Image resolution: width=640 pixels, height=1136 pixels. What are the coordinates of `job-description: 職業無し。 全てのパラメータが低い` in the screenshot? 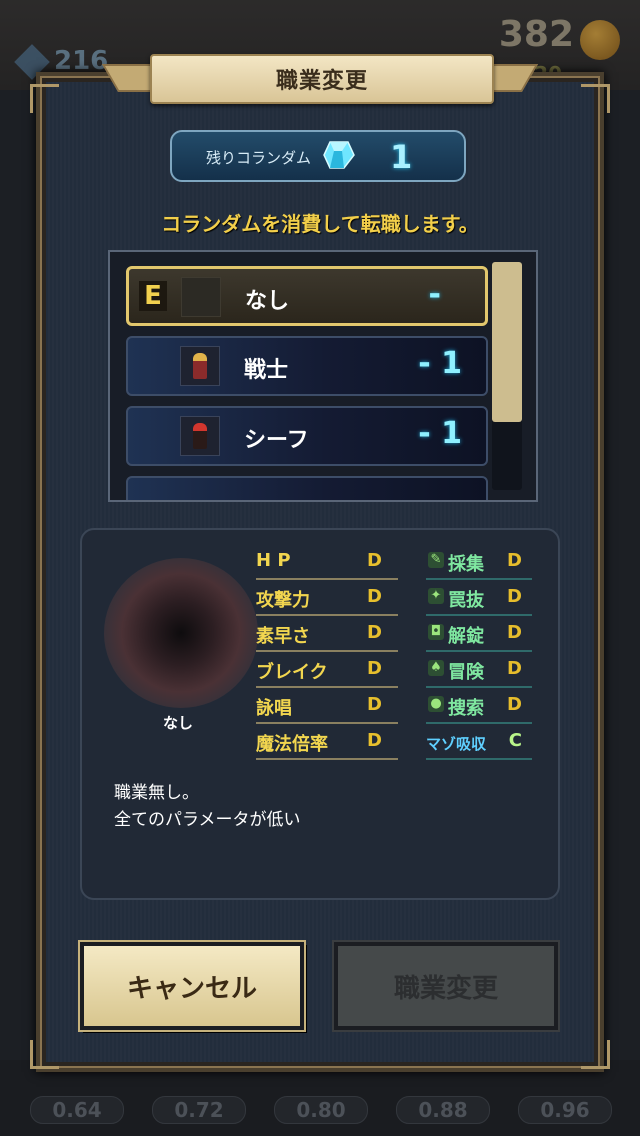 It's located at (207, 807).